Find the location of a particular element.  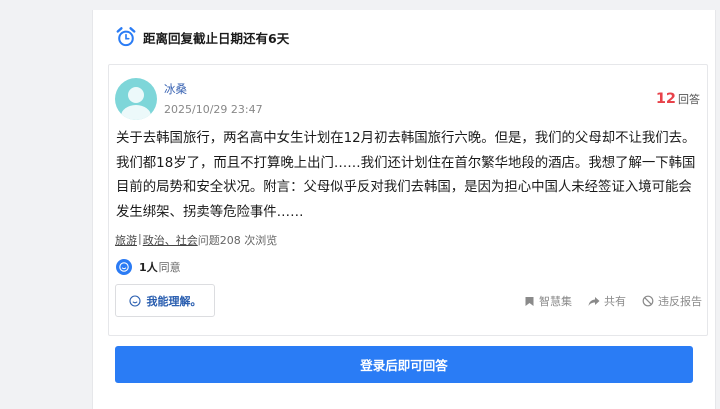

report-button: 违反报告 is located at coordinates (672, 301).